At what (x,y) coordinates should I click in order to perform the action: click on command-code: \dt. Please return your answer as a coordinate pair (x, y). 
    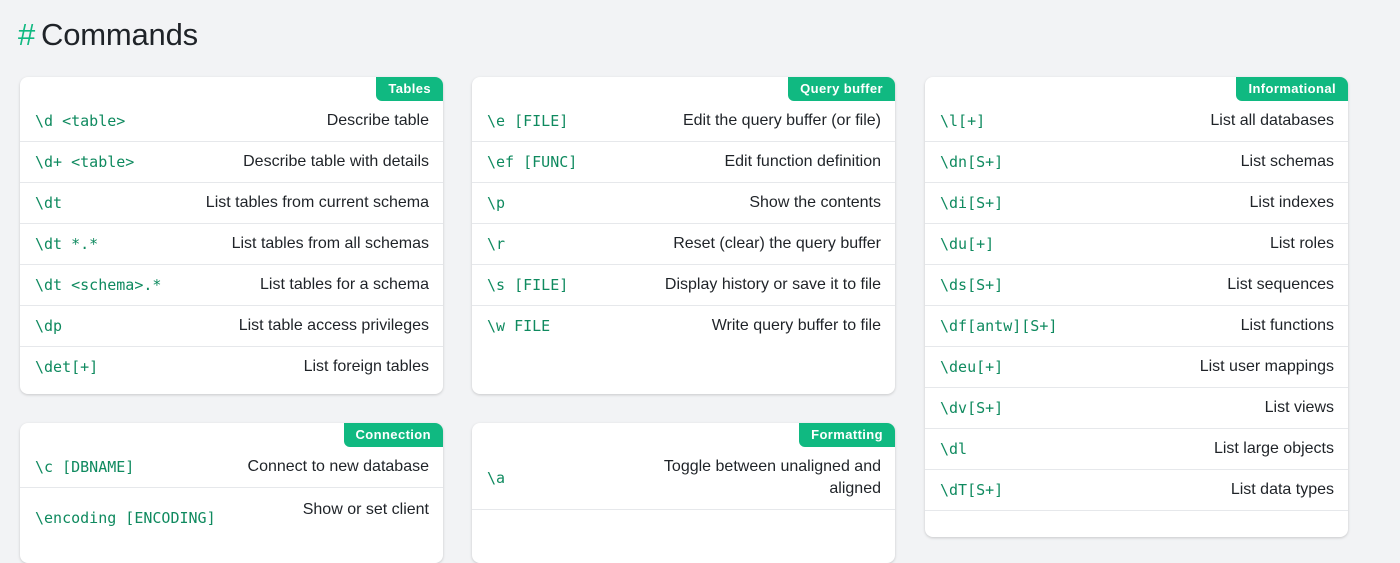
    Looking at the image, I should click on (49, 203).